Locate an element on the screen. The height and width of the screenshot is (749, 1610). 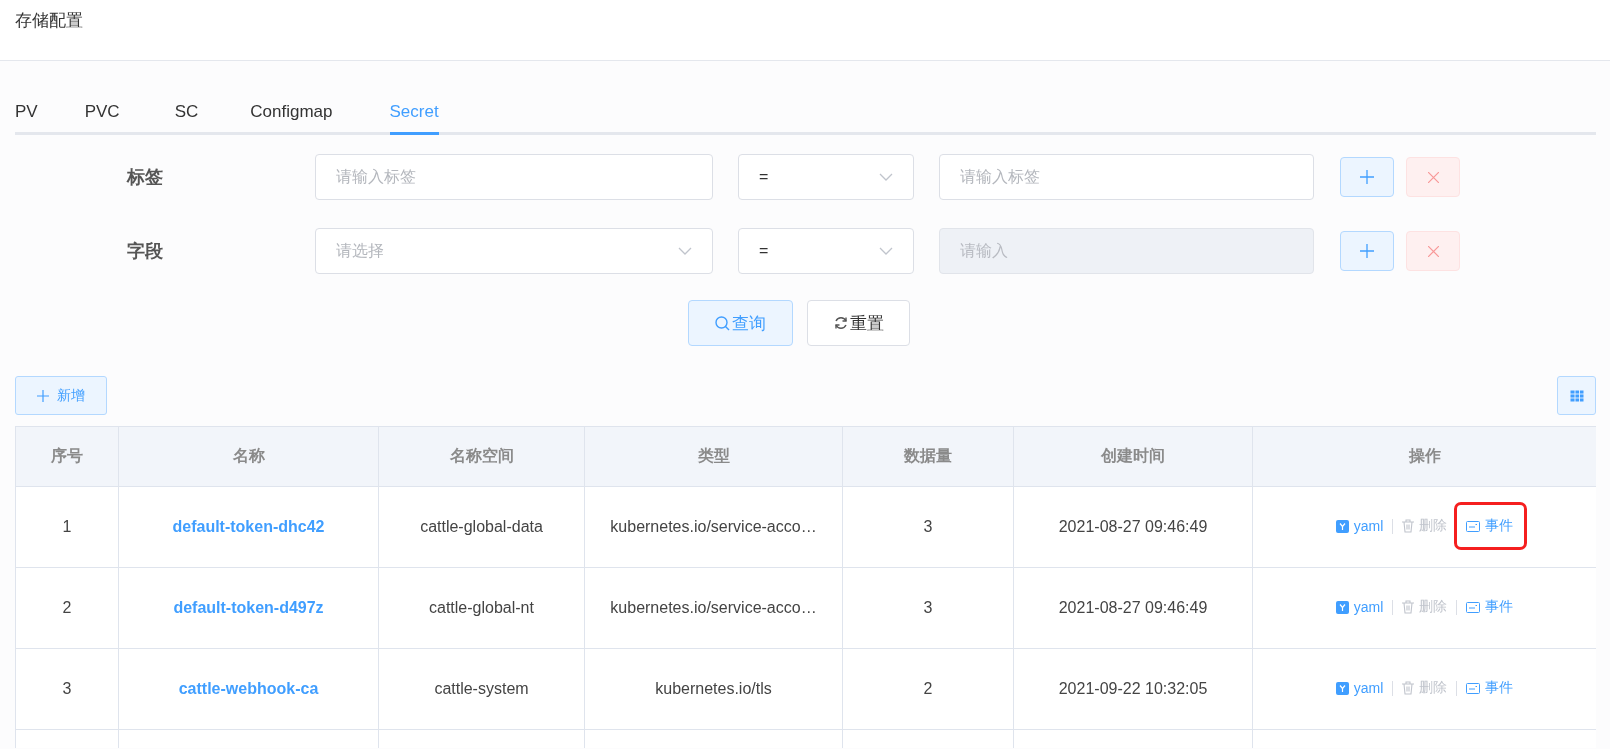
search-button: 查询 is located at coordinates (740, 323).